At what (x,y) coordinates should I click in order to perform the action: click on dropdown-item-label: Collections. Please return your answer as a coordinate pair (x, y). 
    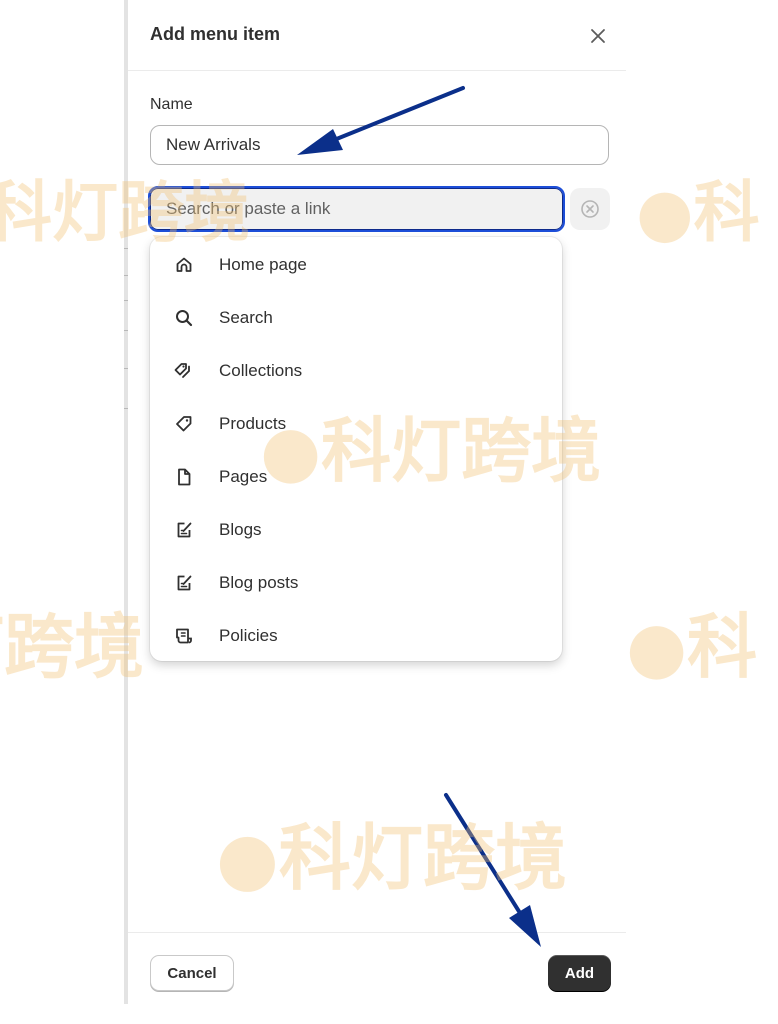
    Looking at the image, I should click on (261, 370).